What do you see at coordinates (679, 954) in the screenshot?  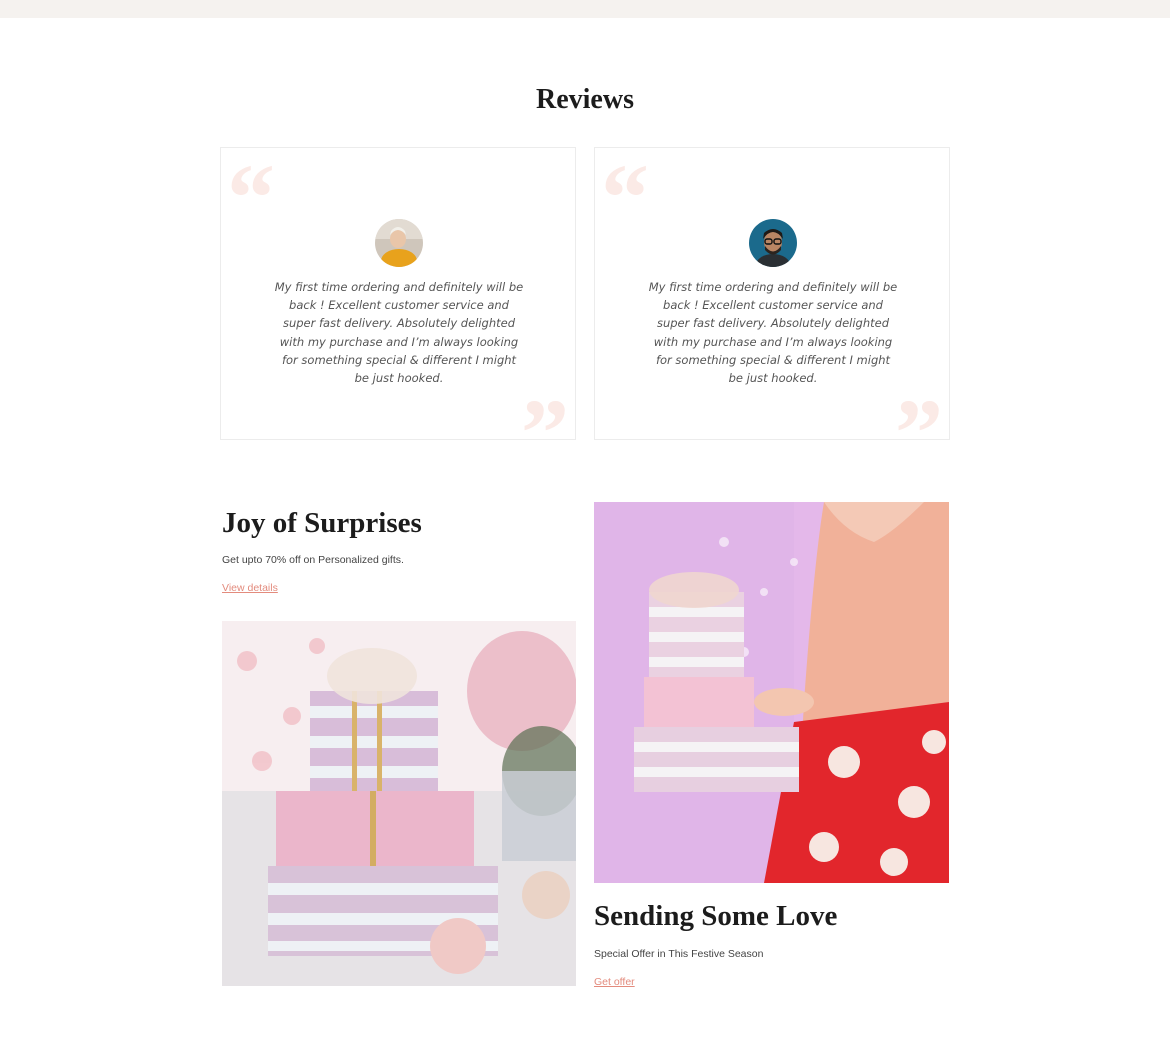 I see `promo-subtitle: Special Offer in This Festive Season` at bounding box center [679, 954].